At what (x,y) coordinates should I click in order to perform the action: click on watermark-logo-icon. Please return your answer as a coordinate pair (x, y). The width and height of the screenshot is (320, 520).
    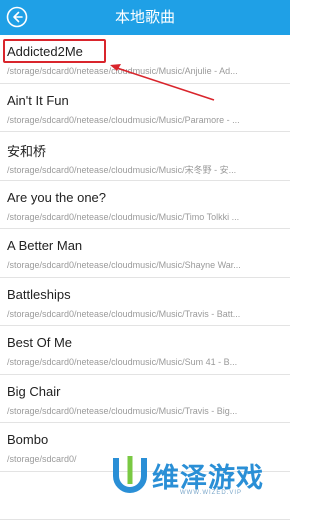
    Looking at the image, I should click on (130, 475).